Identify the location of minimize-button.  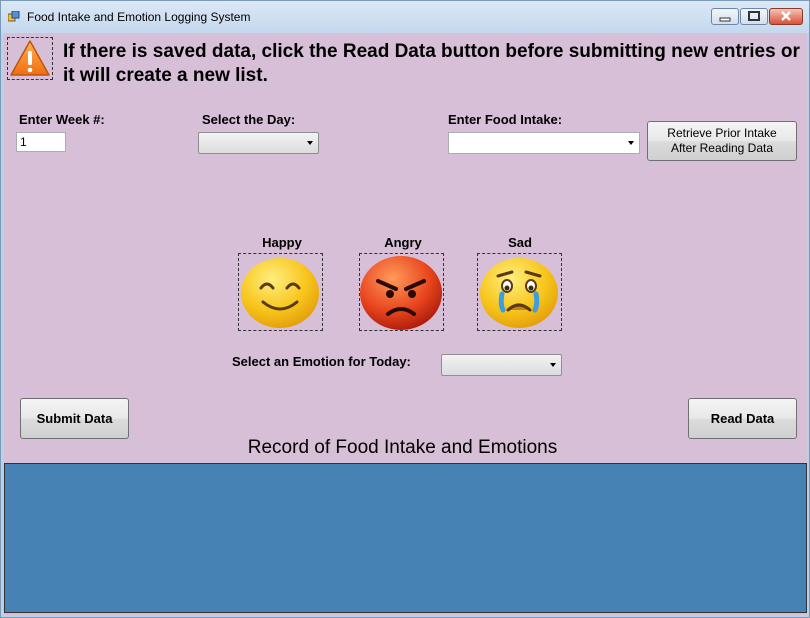
(725, 16).